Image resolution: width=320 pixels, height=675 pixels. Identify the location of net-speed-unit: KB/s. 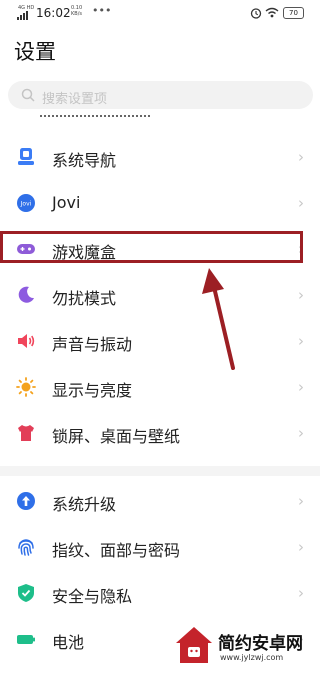
(76, 14).